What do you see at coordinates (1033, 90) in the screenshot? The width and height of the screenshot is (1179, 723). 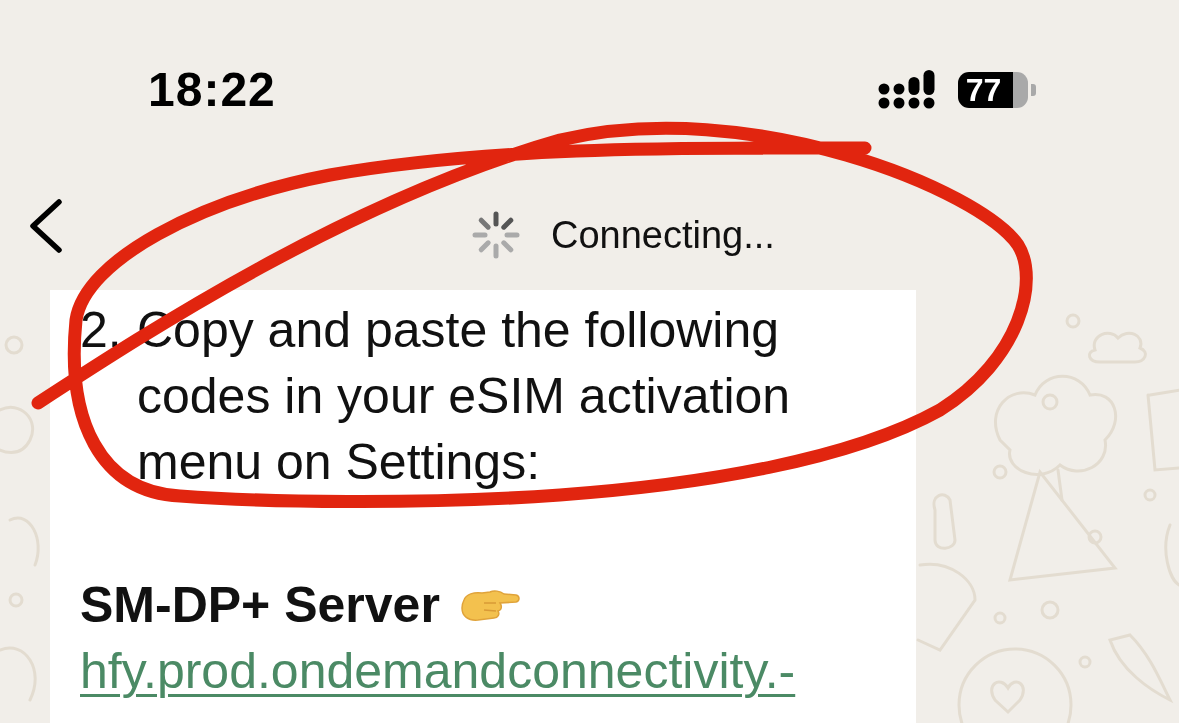 I see `battery-tip-icon` at bounding box center [1033, 90].